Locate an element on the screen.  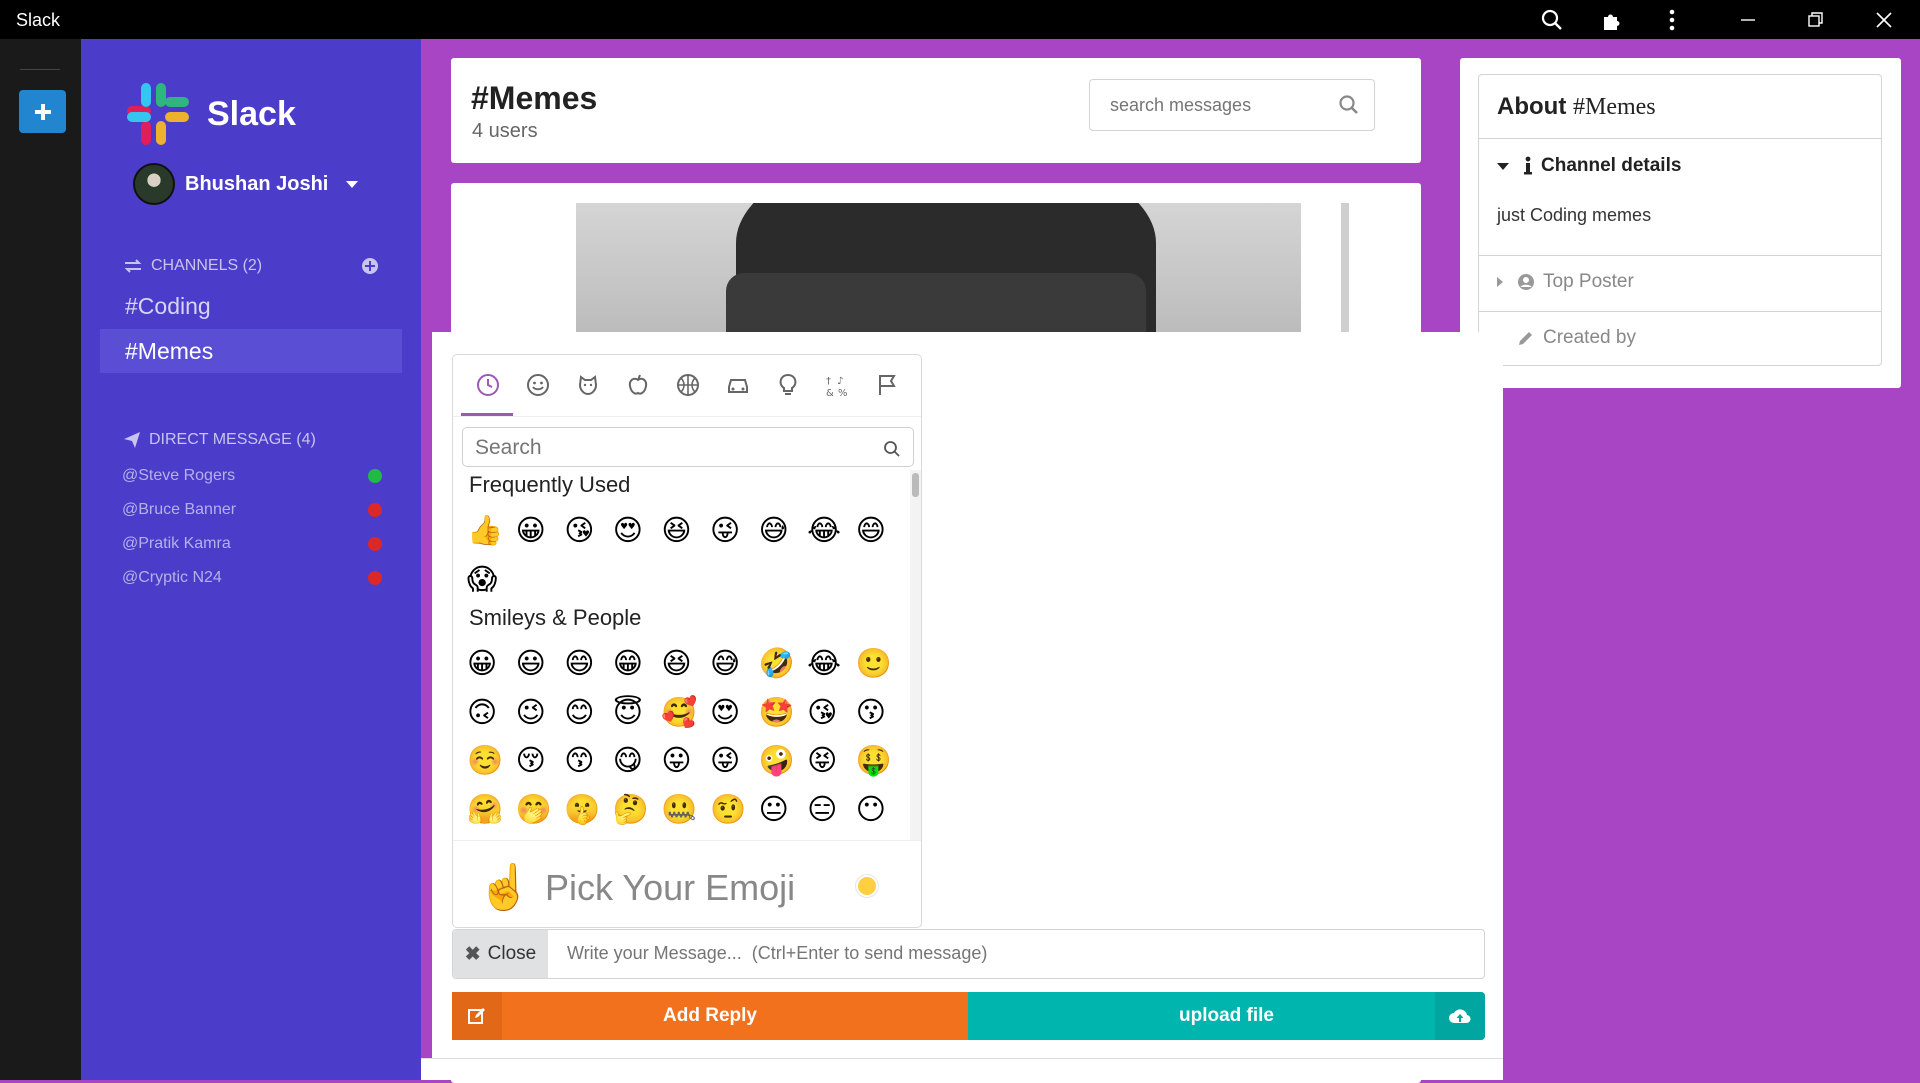
emoji-preview: ☝️ Pick Your Emoji is located at coordinates (687, 883).